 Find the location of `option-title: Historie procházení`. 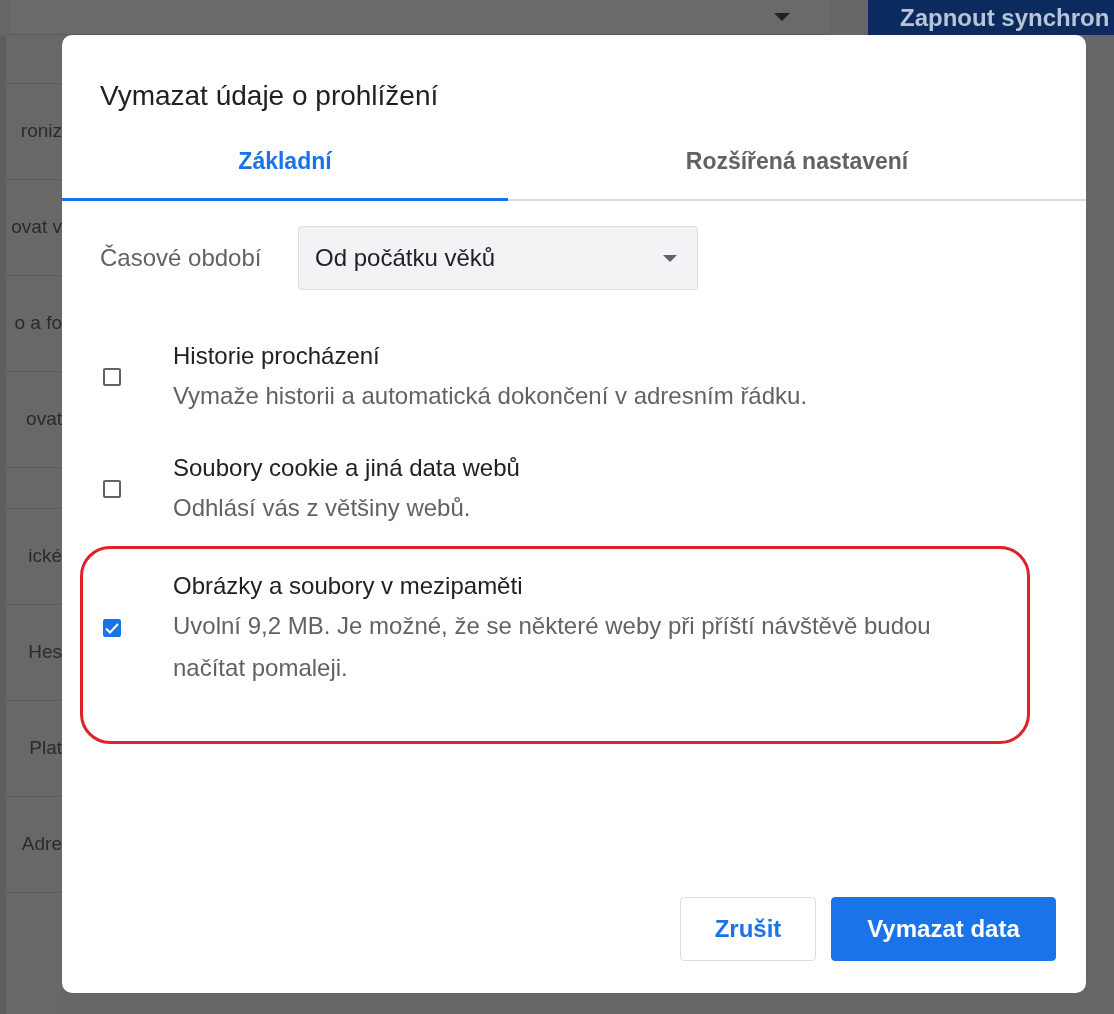

option-title: Historie procházení is located at coordinates (277, 356).